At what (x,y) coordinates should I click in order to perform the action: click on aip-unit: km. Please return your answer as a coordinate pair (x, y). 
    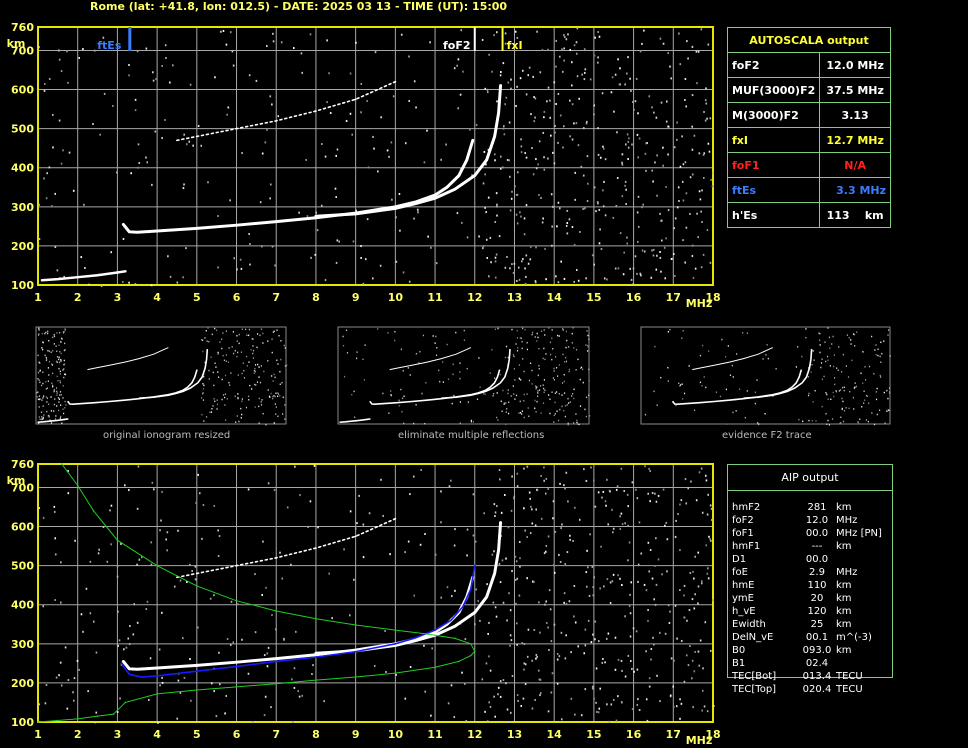
    Looking at the image, I should click on (844, 585).